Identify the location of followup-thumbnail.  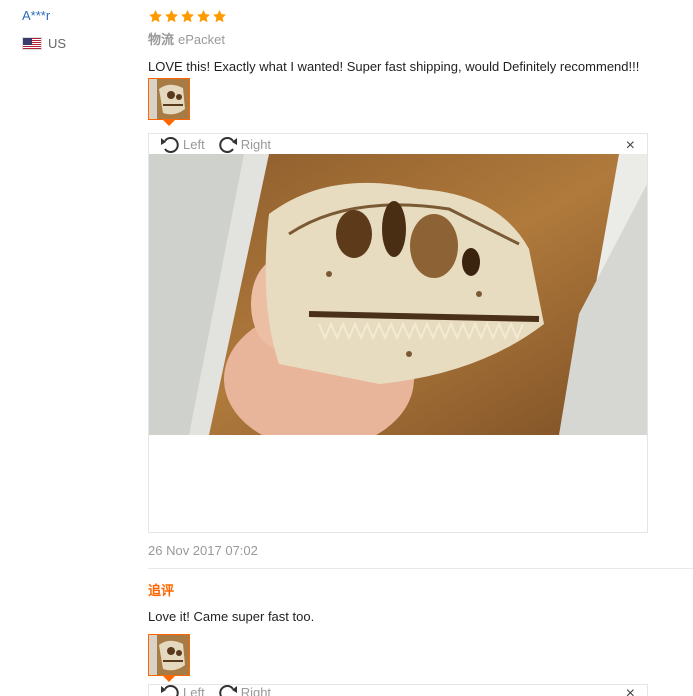
(169, 658).